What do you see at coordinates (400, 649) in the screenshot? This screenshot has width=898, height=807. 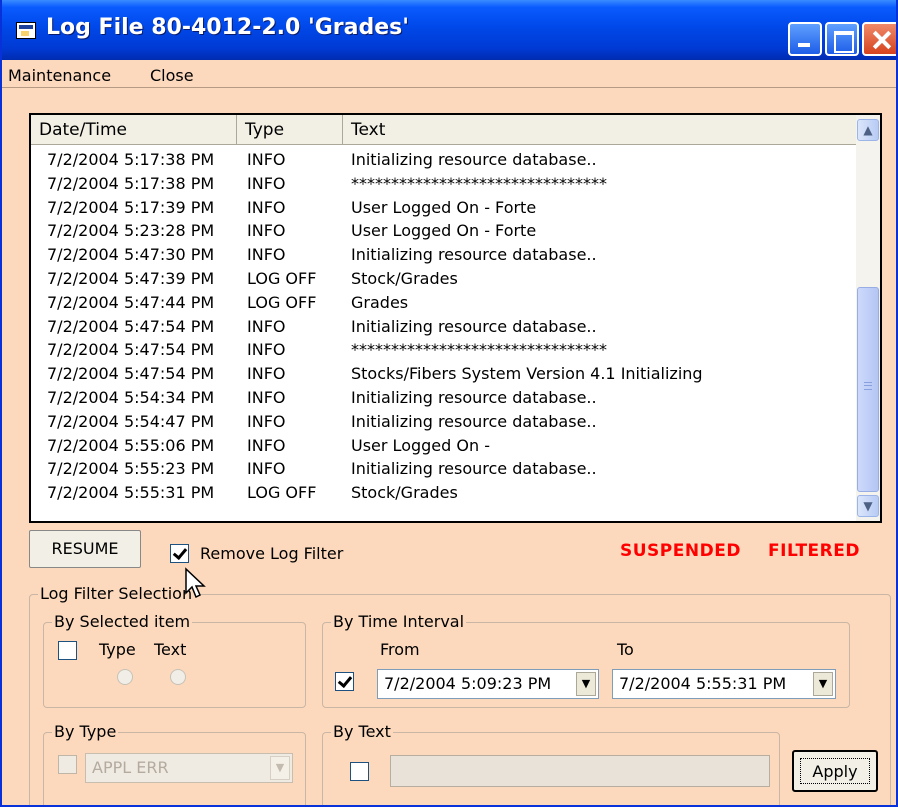 I see `from-label: From` at bounding box center [400, 649].